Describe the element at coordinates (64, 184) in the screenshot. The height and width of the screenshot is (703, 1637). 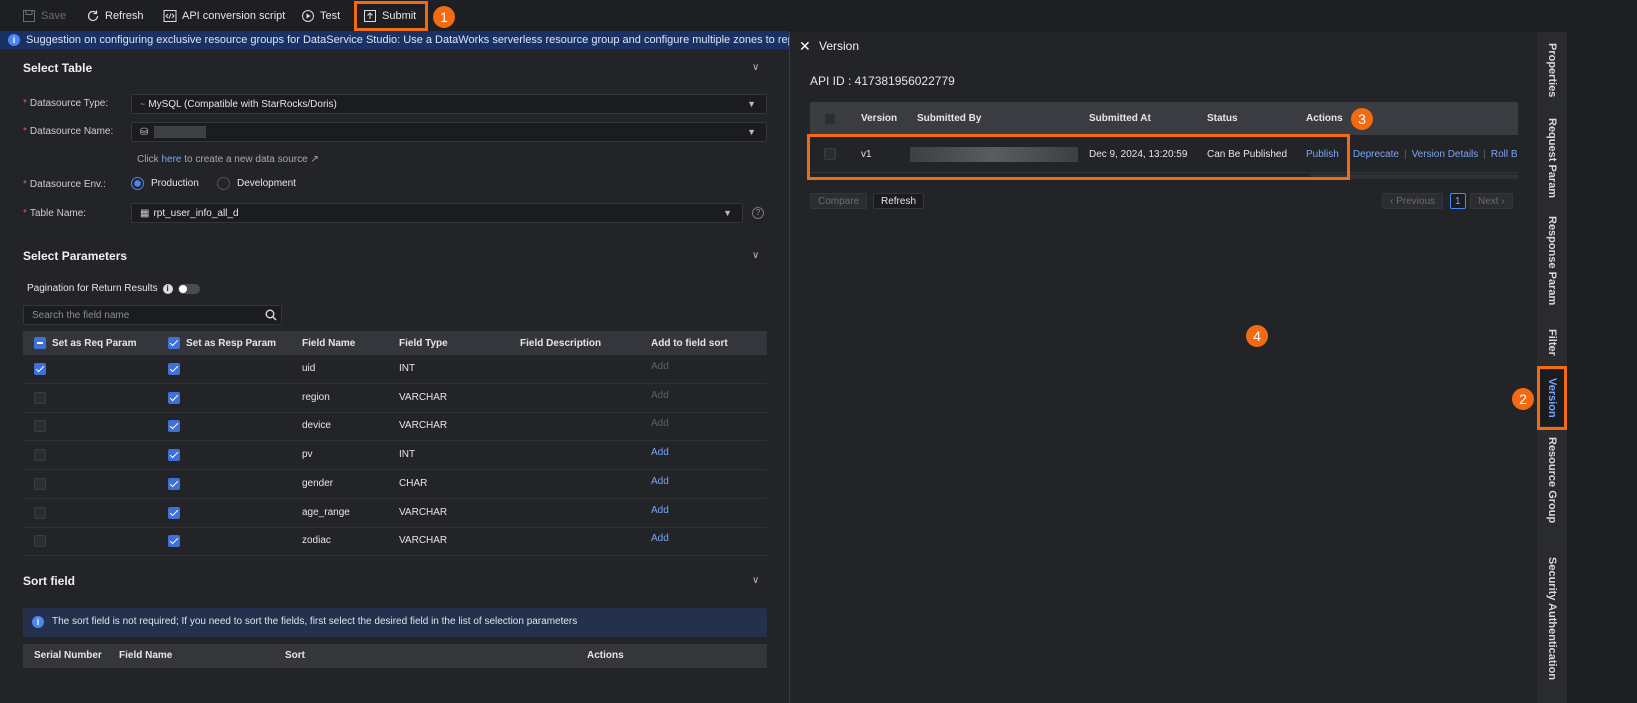
I see `datasource-env-label: * Datasource Env.:` at that location.